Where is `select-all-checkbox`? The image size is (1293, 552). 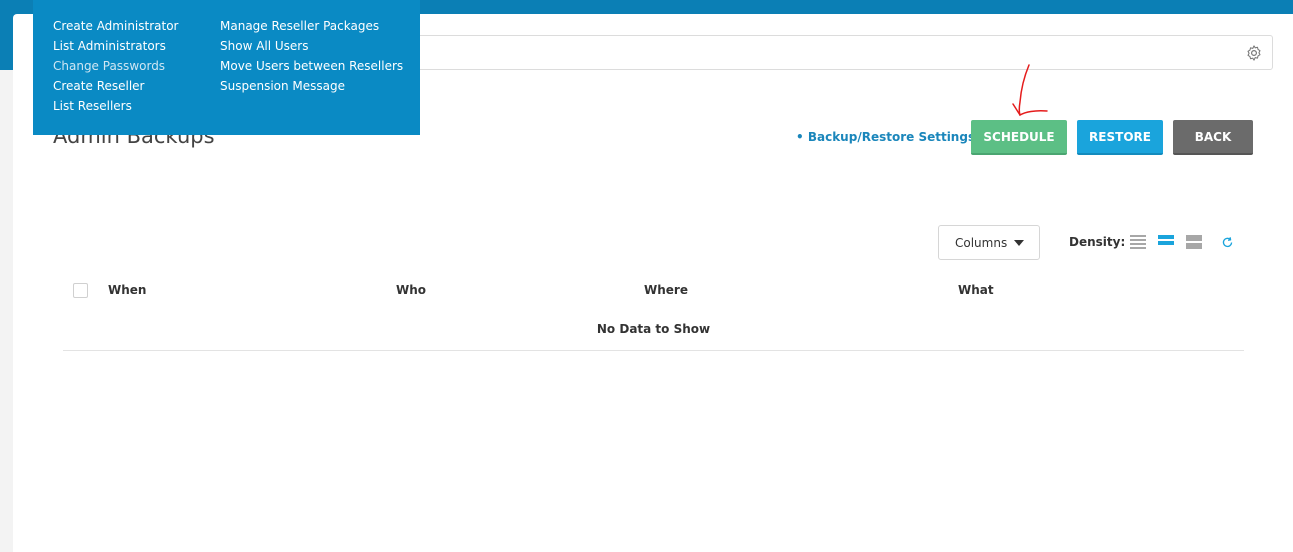 select-all-checkbox is located at coordinates (80, 290).